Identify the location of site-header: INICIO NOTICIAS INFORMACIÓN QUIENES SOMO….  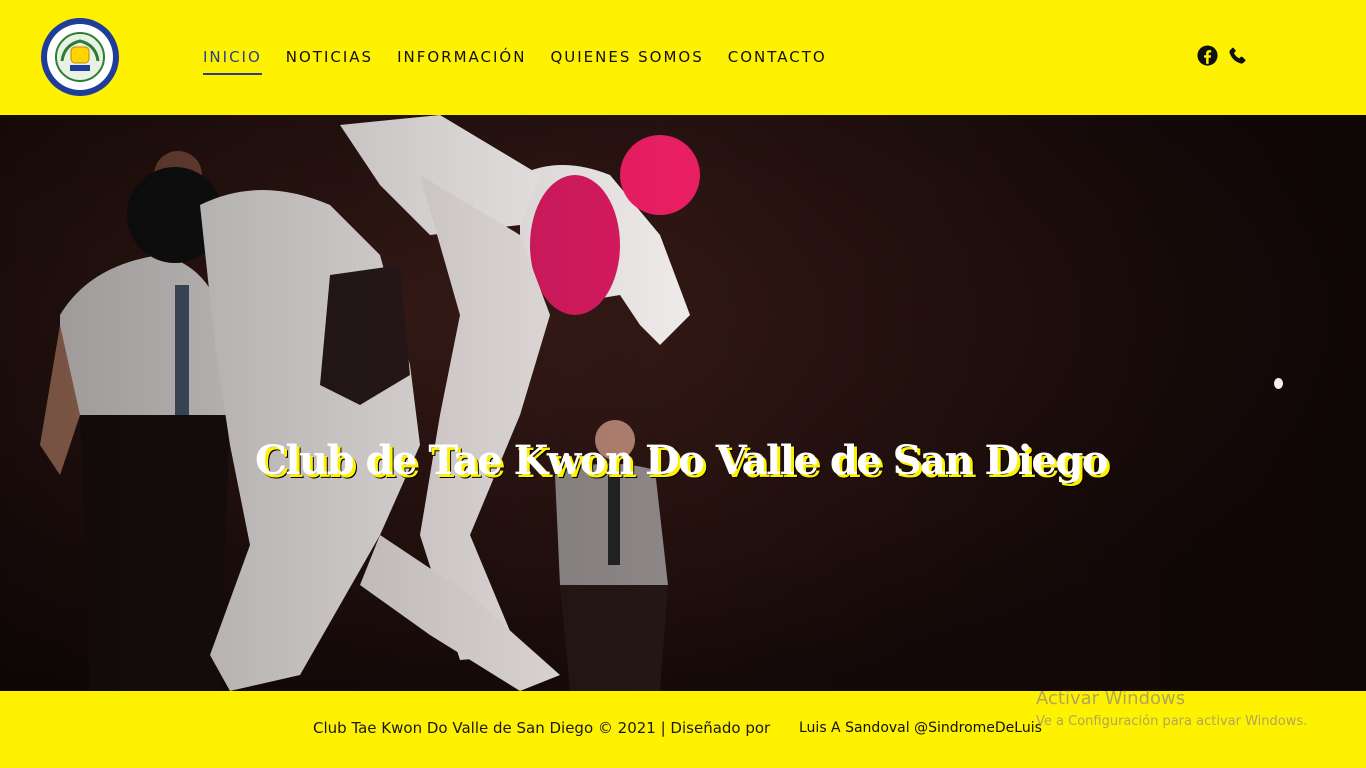
(683, 57).